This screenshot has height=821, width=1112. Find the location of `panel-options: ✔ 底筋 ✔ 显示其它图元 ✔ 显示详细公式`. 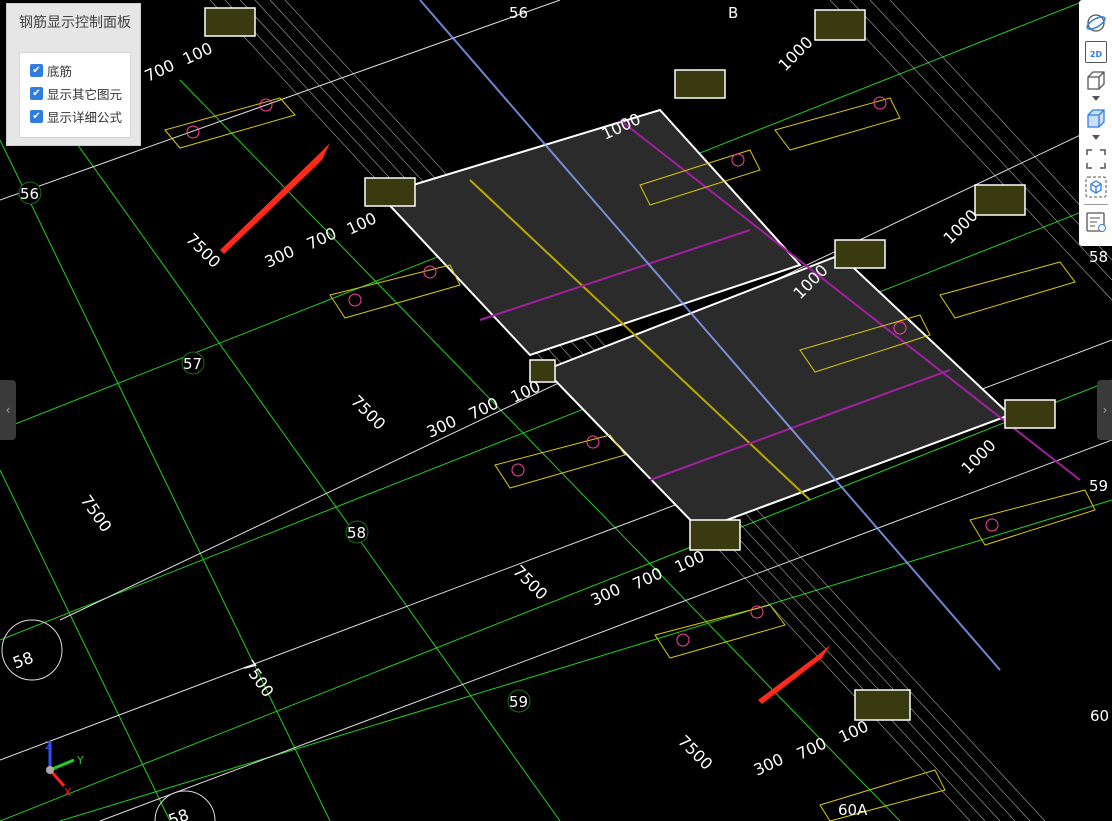

panel-options: ✔ 底筋 ✔ 显示其它图元 ✔ 显示详细公式 is located at coordinates (75, 95).